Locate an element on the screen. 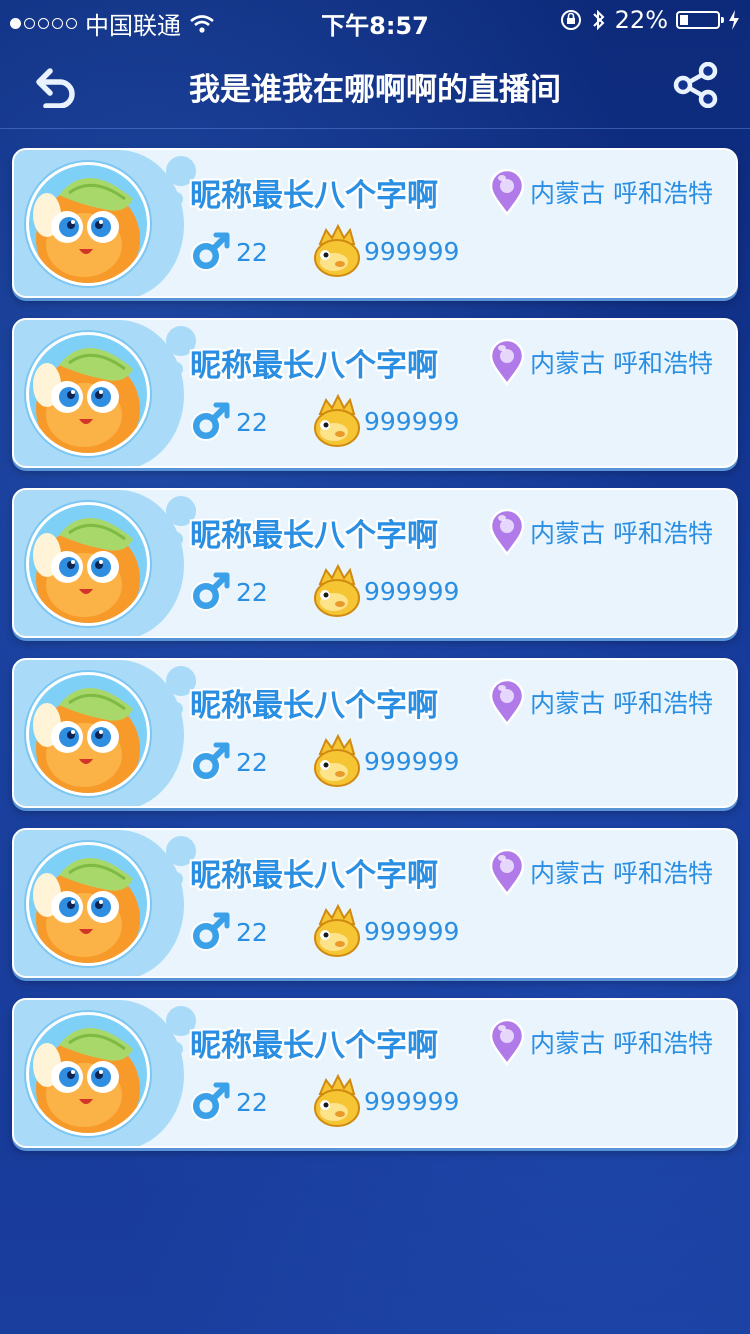 Image resolution: width=750 pixels, height=1334 pixels. nav-bar: 我是谁我在哪啊啊的直播间 is located at coordinates (375, 84).